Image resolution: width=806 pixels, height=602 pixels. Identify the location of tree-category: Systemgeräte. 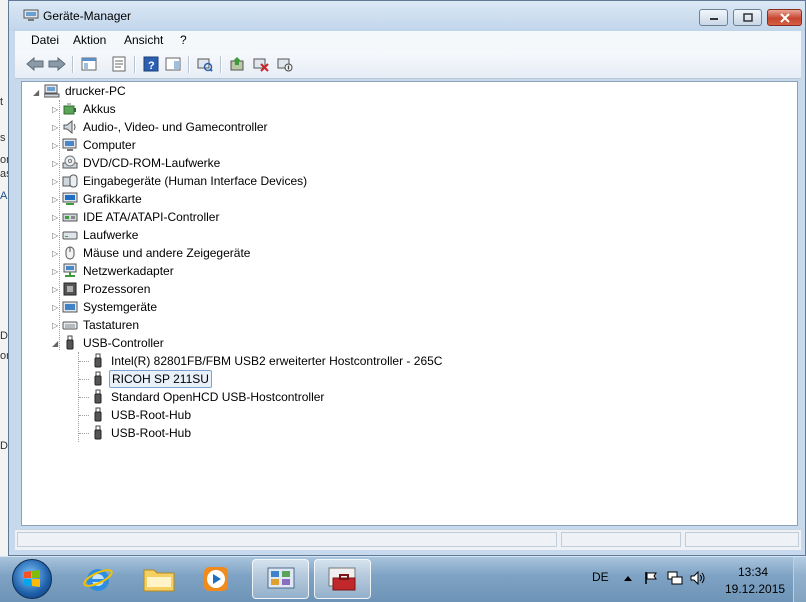
(110, 307).